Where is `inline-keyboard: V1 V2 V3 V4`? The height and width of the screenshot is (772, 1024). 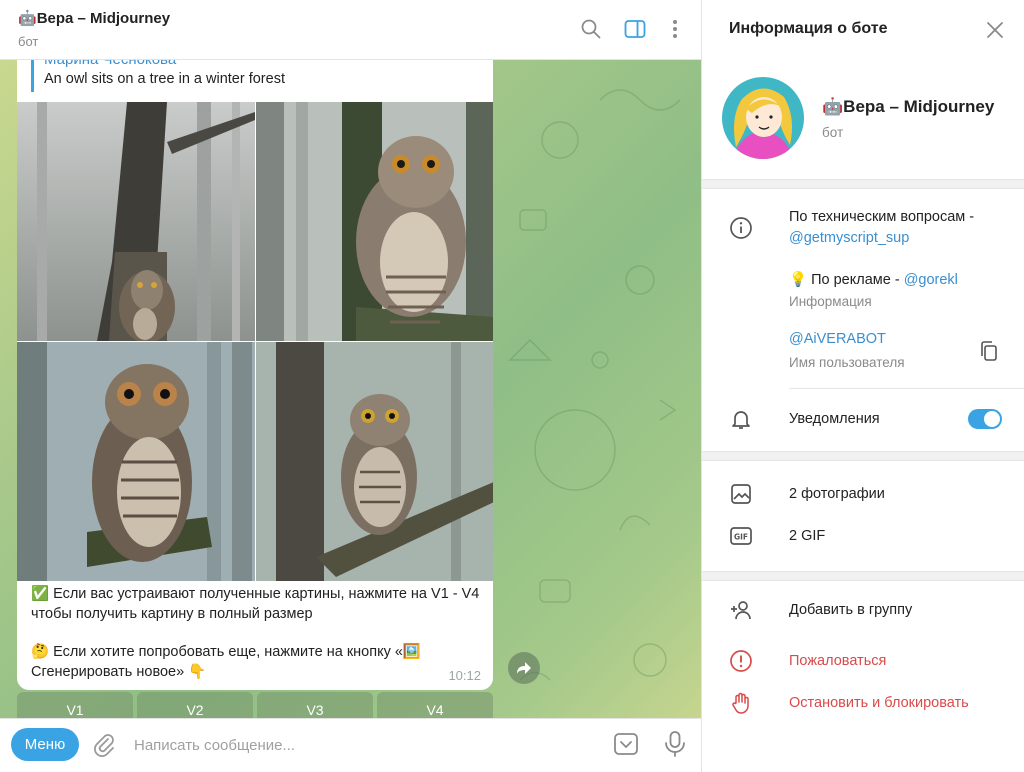 inline-keyboard: V1 V2 V3 V4 is located at coordinates (255, 705).